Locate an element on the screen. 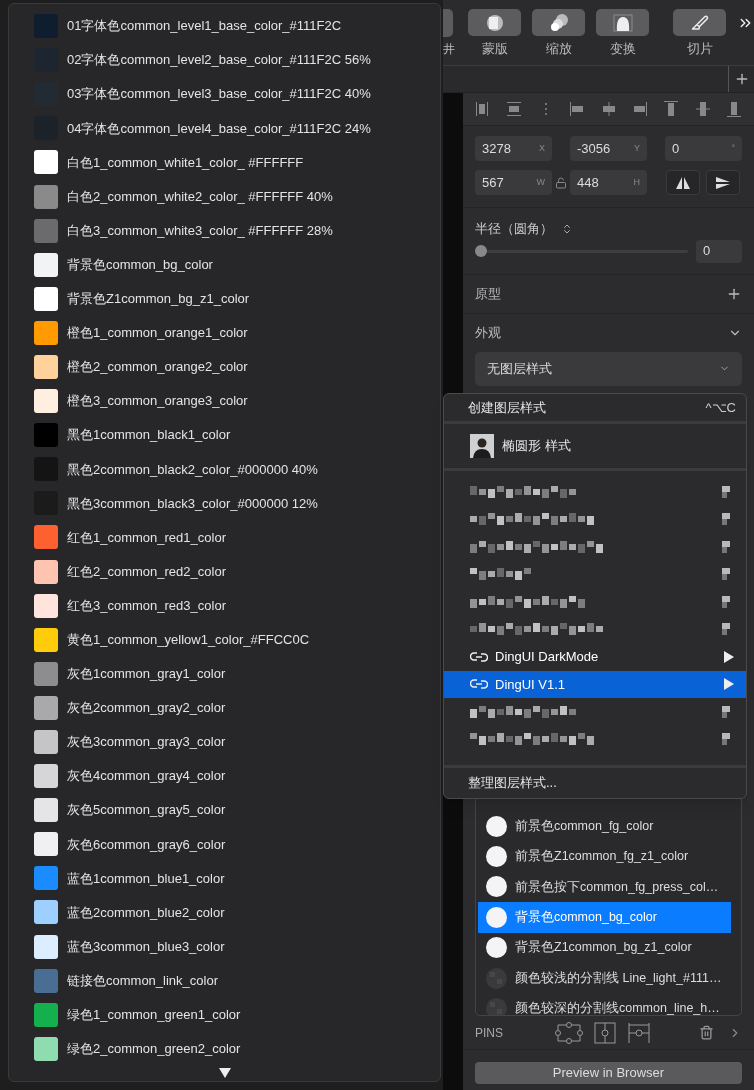 The image size is (754, 1090). color-list-item: 黑色3common_black3_color_#000000 12% is located at coordinates (224, 503).